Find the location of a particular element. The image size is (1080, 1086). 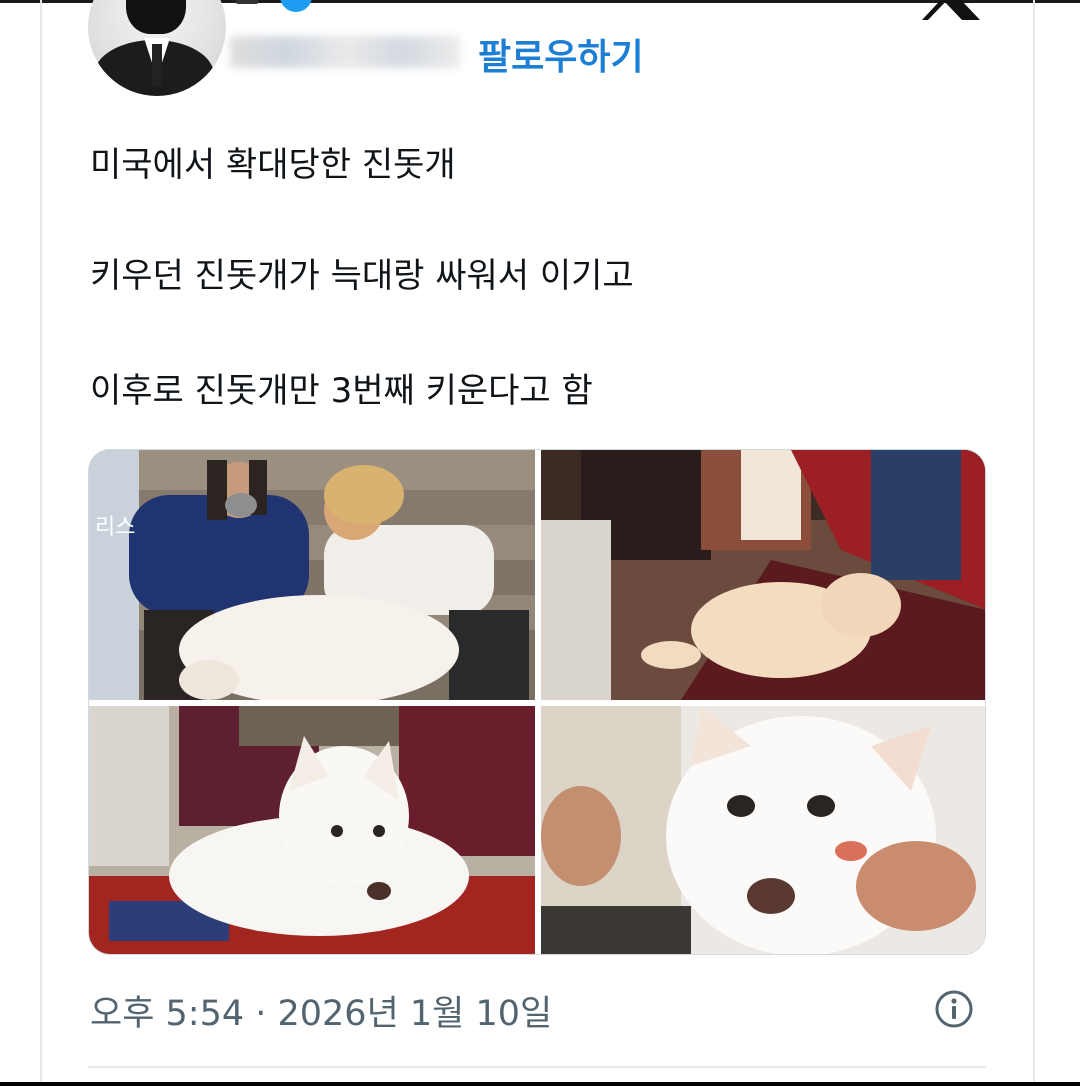

follow-button: 팔로우하기 is located at coordinates (561, 54).